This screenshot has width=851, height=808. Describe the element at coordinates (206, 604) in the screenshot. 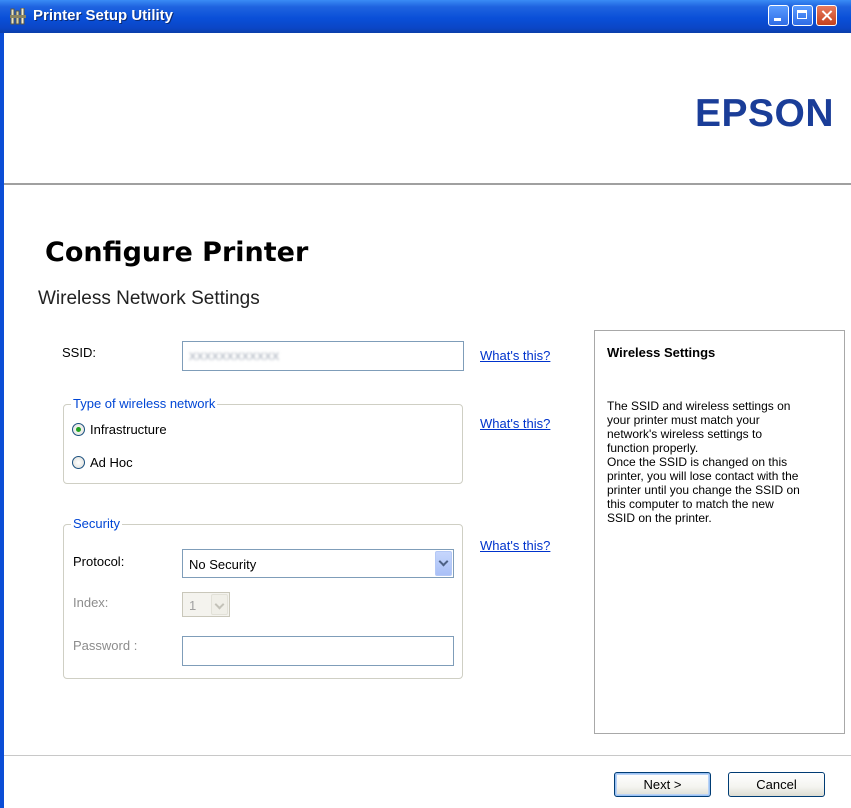

I see `index-select: 1` at that location.